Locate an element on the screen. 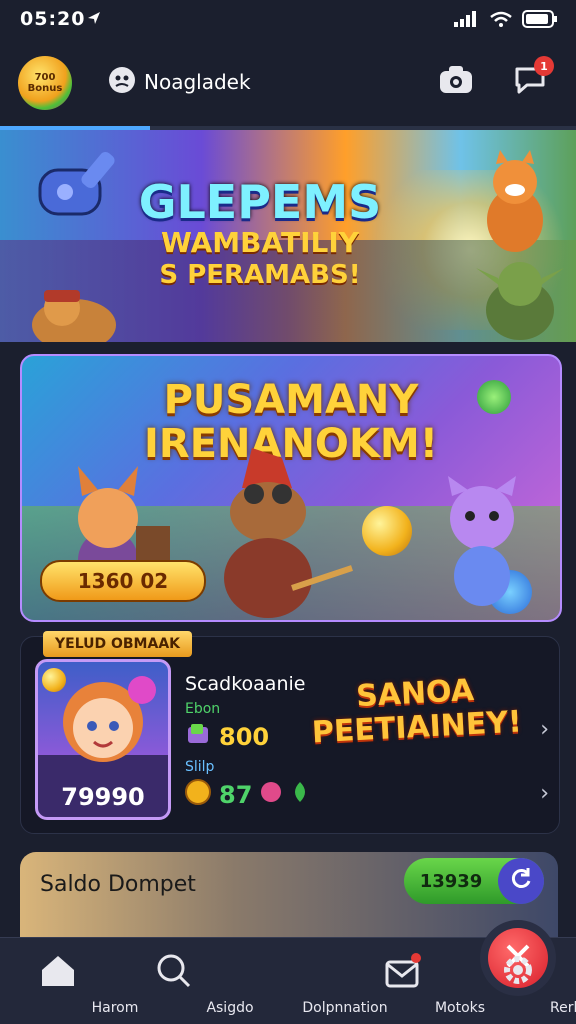 The width and height of the screenshot is (576, 1024). player-info: Scadkoaanie Ebon 800 Slilp 87 is located at coordinates (247, 742).